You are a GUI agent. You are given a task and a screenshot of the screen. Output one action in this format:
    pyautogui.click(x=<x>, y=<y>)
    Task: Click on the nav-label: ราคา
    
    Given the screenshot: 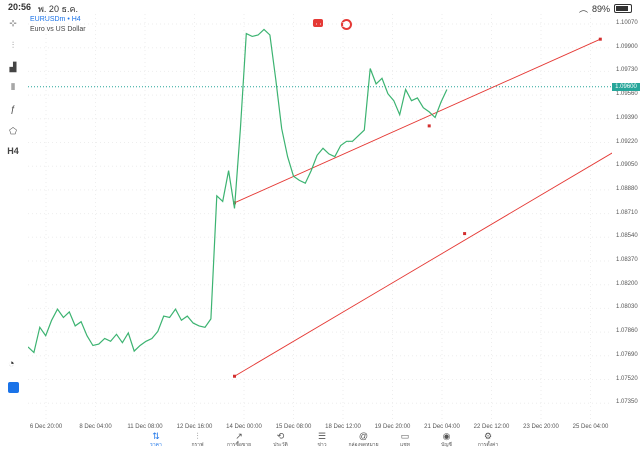 What is the action you would take?
    pyautogui.click(x=156, y=445)
    